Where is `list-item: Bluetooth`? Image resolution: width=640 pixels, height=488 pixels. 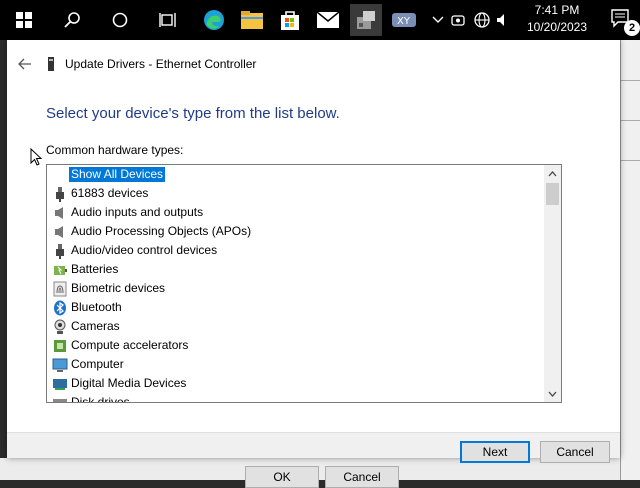 list-item: Bluetooth is located at coordinates (295, 307).